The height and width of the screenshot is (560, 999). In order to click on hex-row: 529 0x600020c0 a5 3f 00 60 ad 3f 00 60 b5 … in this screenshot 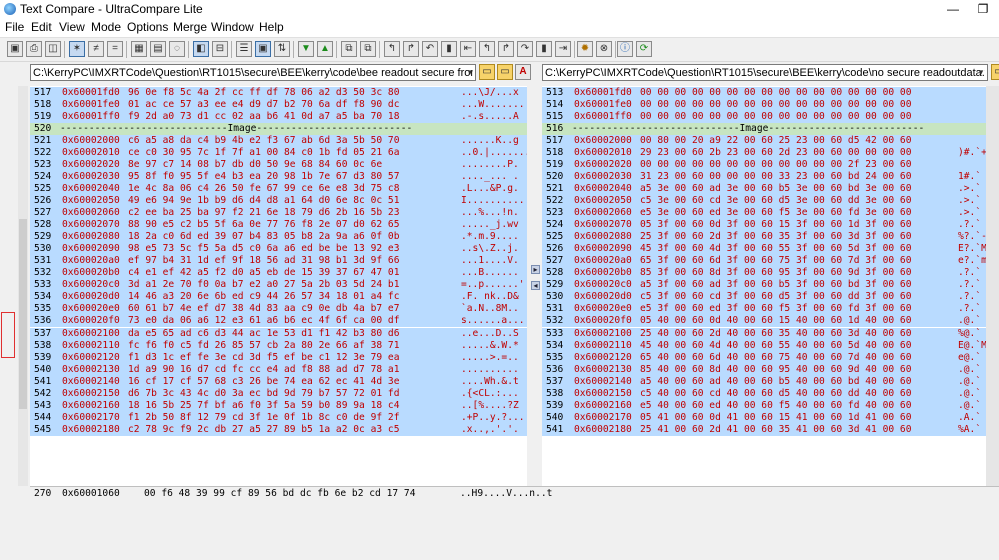, I will do `click(764, 285)`.